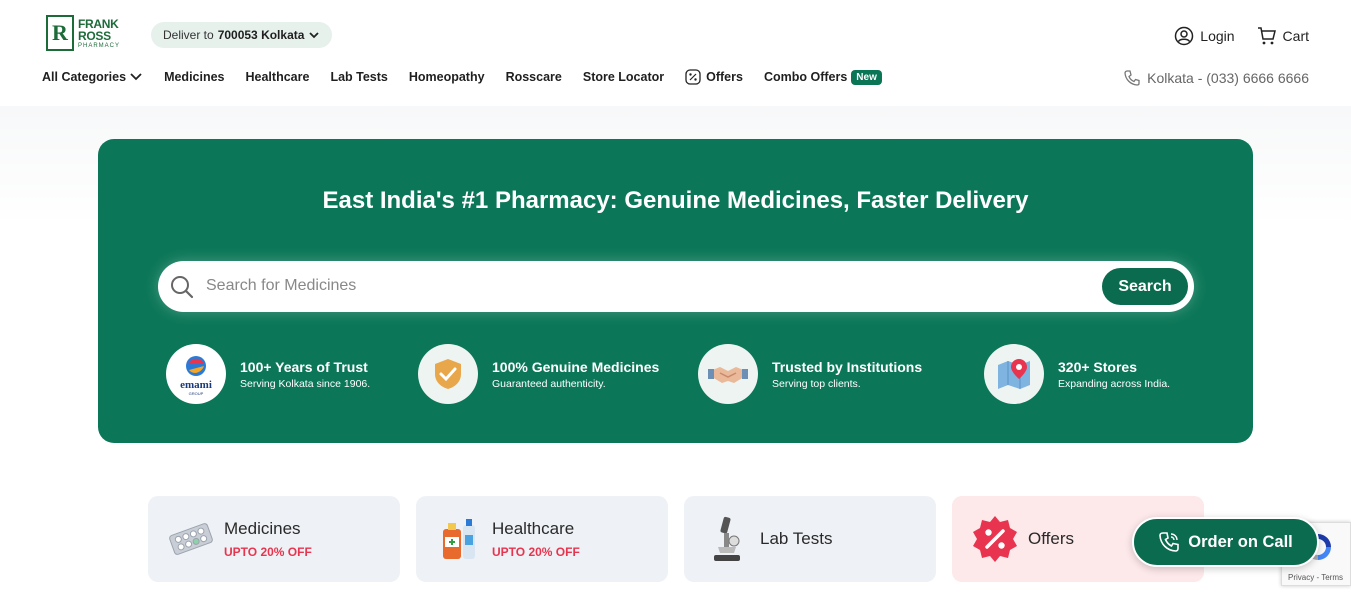  Describe the element at coordinates (1145, 286) in the screenshot. I see `search-button: Search` at that location.